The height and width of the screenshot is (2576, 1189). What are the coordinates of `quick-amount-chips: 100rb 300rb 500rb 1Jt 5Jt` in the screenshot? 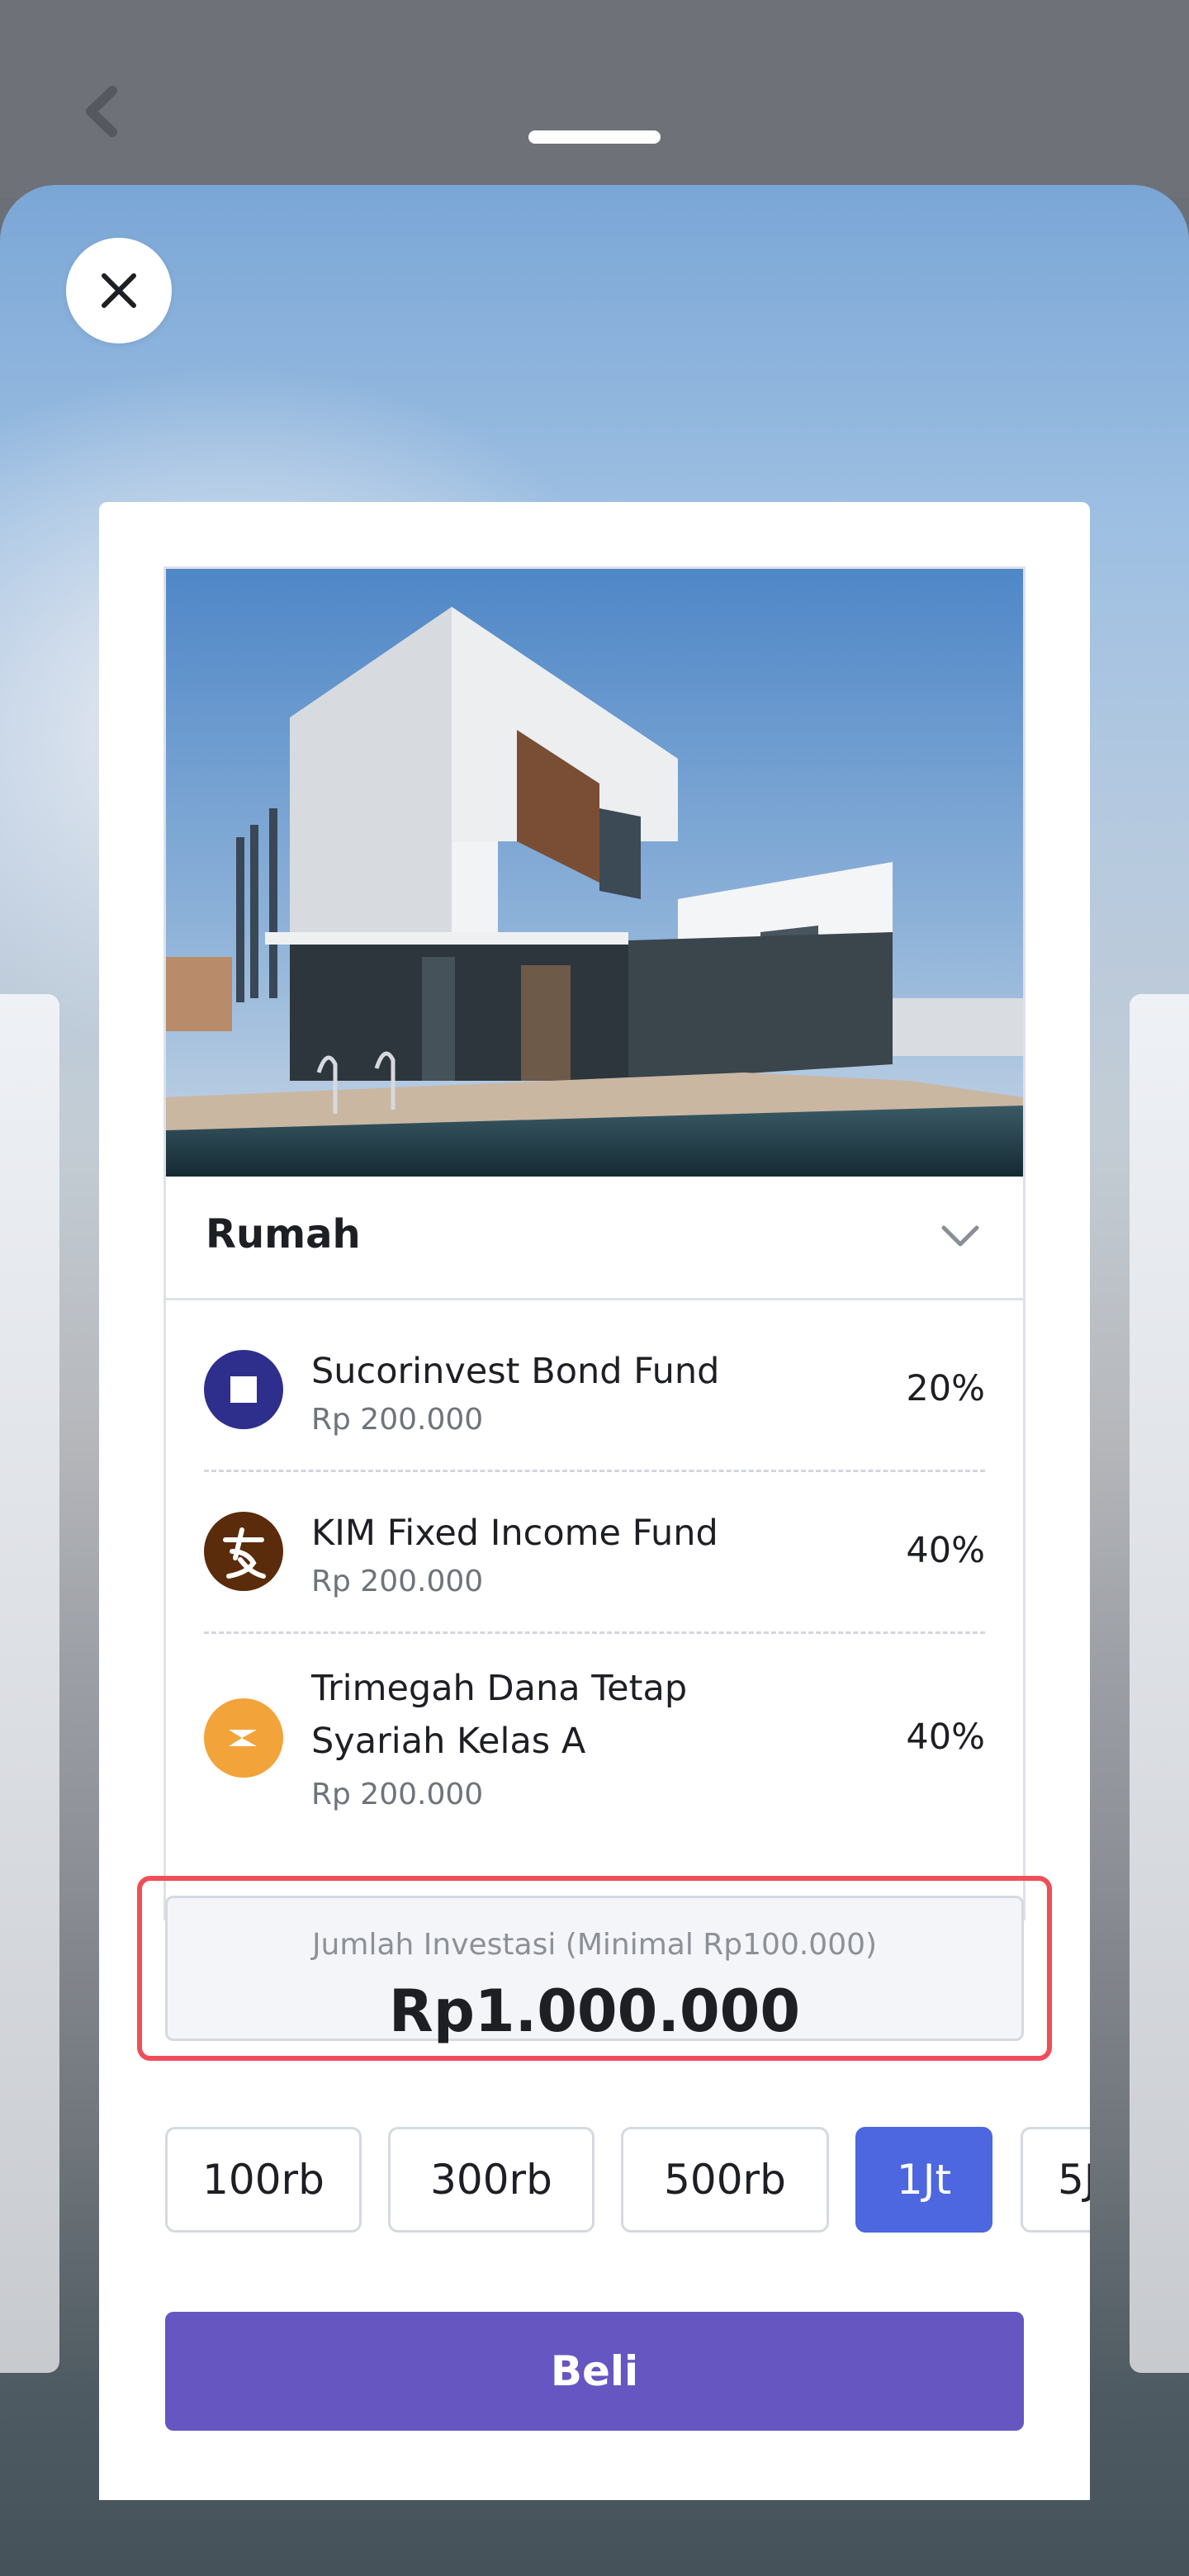 It's located at (627, 2180).